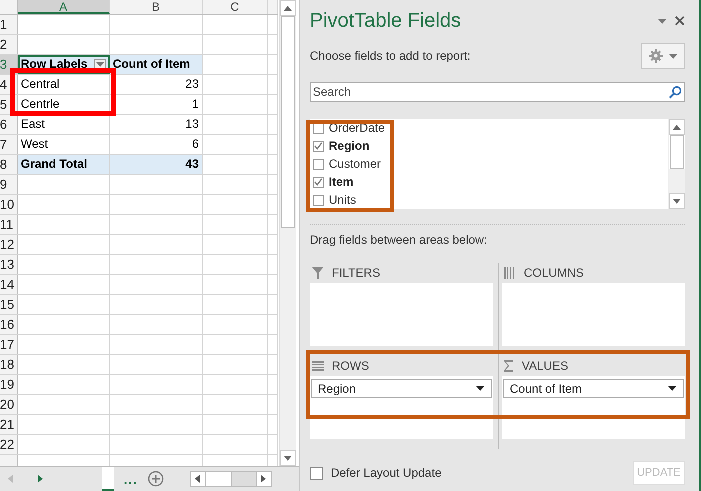  What do you see at coordinates (318, 366) in the screenshot?
I see `rows-icon` at bounding box center [318, 366].